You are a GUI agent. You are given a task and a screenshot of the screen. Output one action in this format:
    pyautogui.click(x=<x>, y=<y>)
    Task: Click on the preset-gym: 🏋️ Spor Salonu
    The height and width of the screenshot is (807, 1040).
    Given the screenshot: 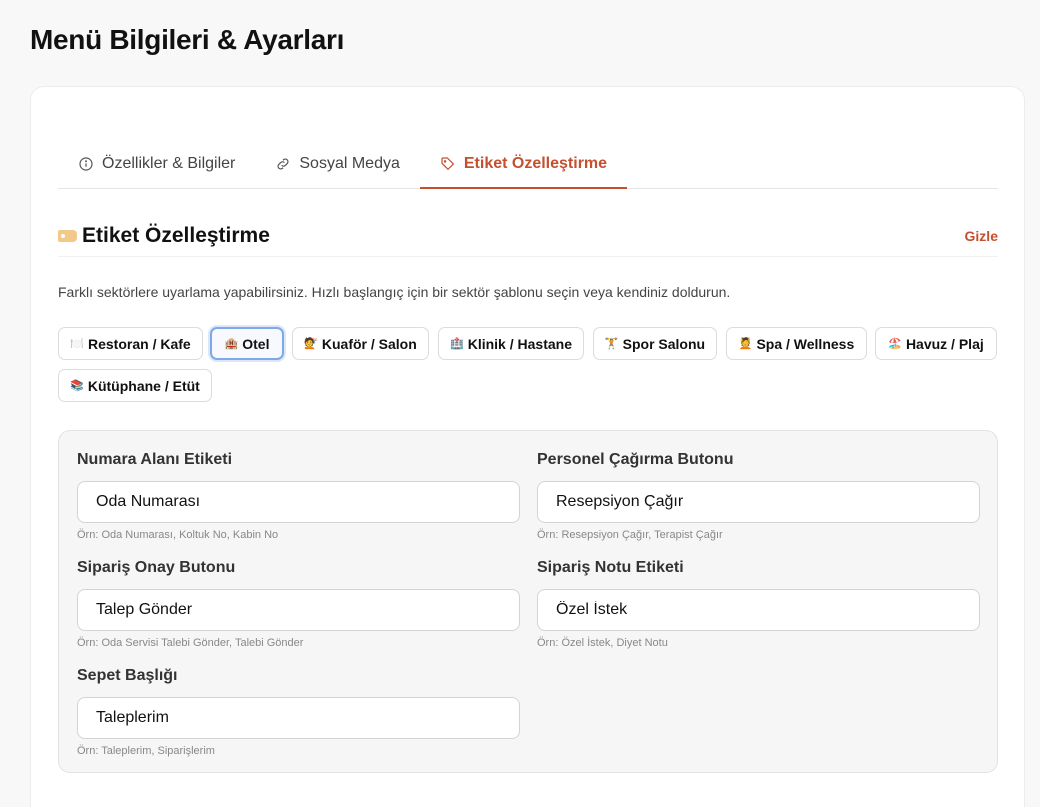 What is the action you would take?
    pyautogui.click(x=655, y=343)
    